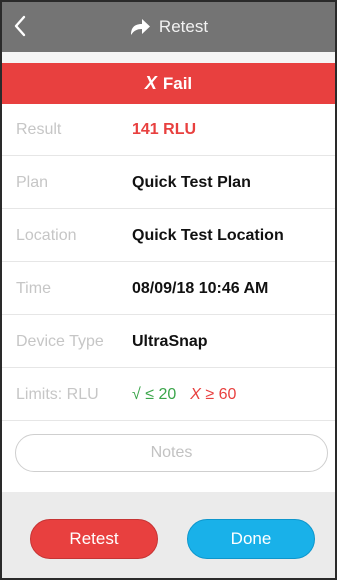 Image resolution: width=337 pixels, height=580 pixels. I want to click on row-location: Location Quick Test Location, so click(168, 236).